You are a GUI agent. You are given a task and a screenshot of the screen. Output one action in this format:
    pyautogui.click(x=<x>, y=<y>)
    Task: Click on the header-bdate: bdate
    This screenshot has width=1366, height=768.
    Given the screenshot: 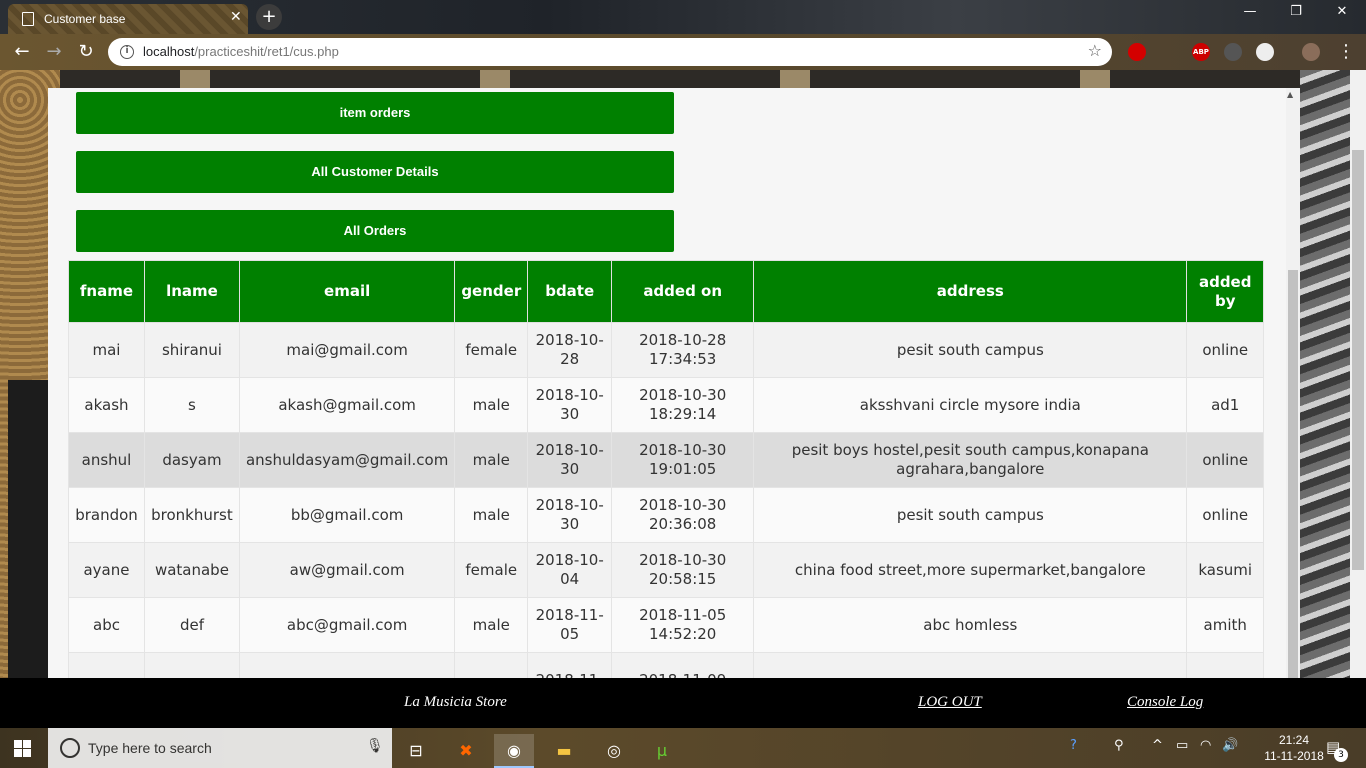 What is the action you would take?
    pyautogui.click(x=570, y=291)
    